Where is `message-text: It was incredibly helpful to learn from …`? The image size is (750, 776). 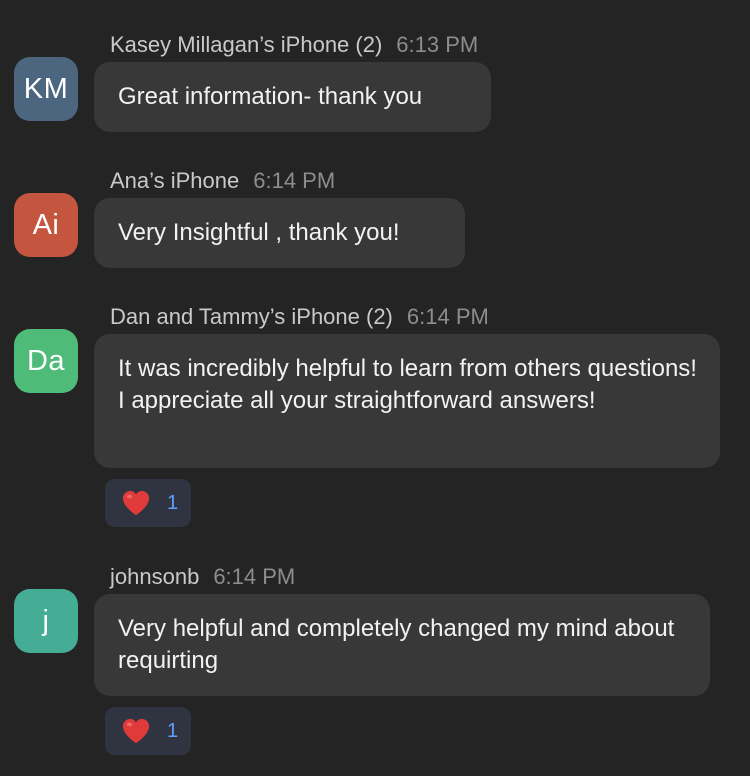
message-text: It was incredibly helpful to learn from … is located at coordinates (407, 384).